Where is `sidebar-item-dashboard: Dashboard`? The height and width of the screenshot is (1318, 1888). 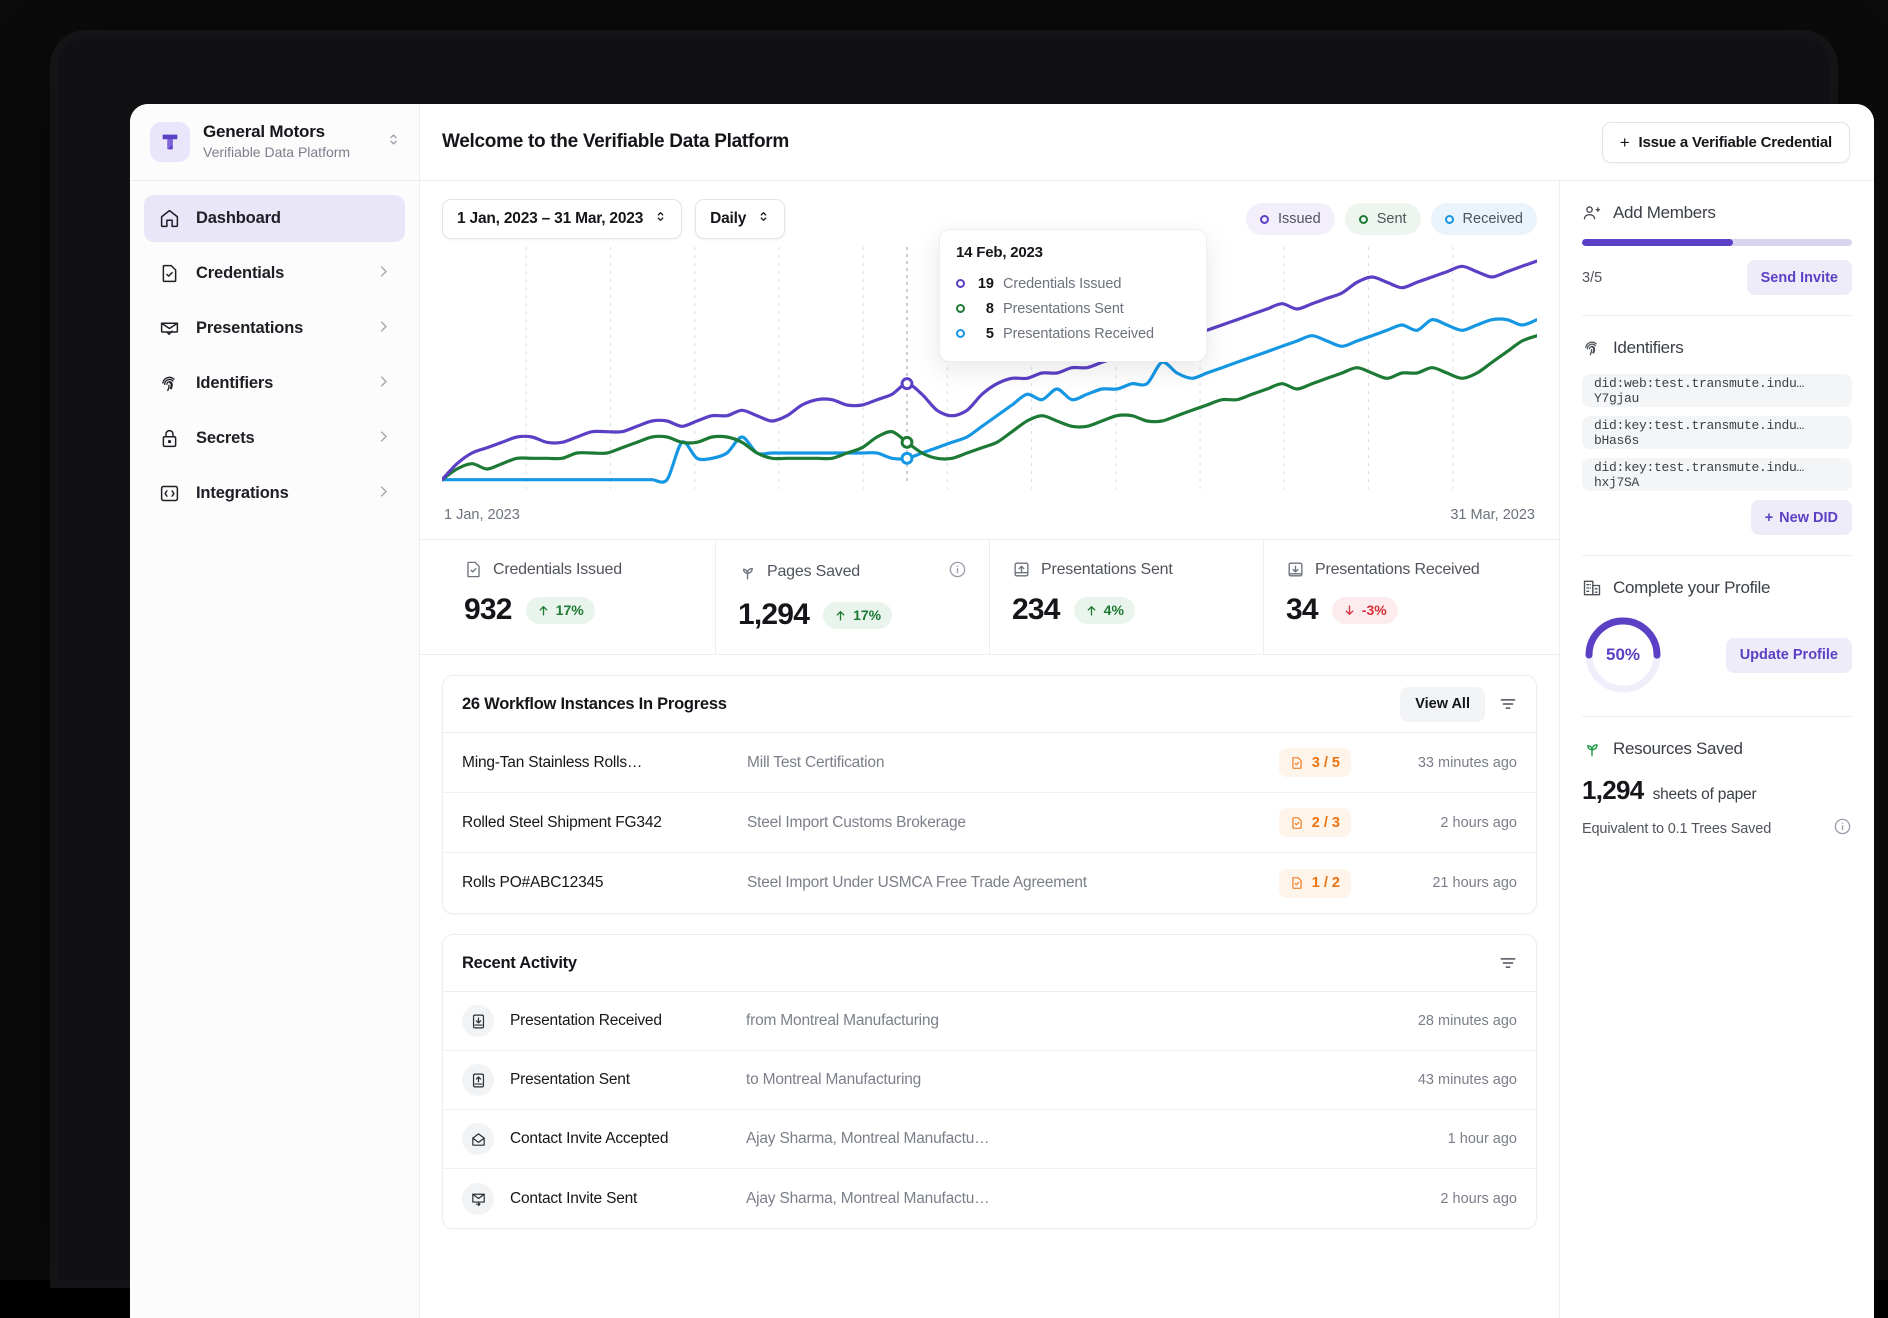 sidebar-item-dashboard: Dashboard is located at coordinates (274, 218).